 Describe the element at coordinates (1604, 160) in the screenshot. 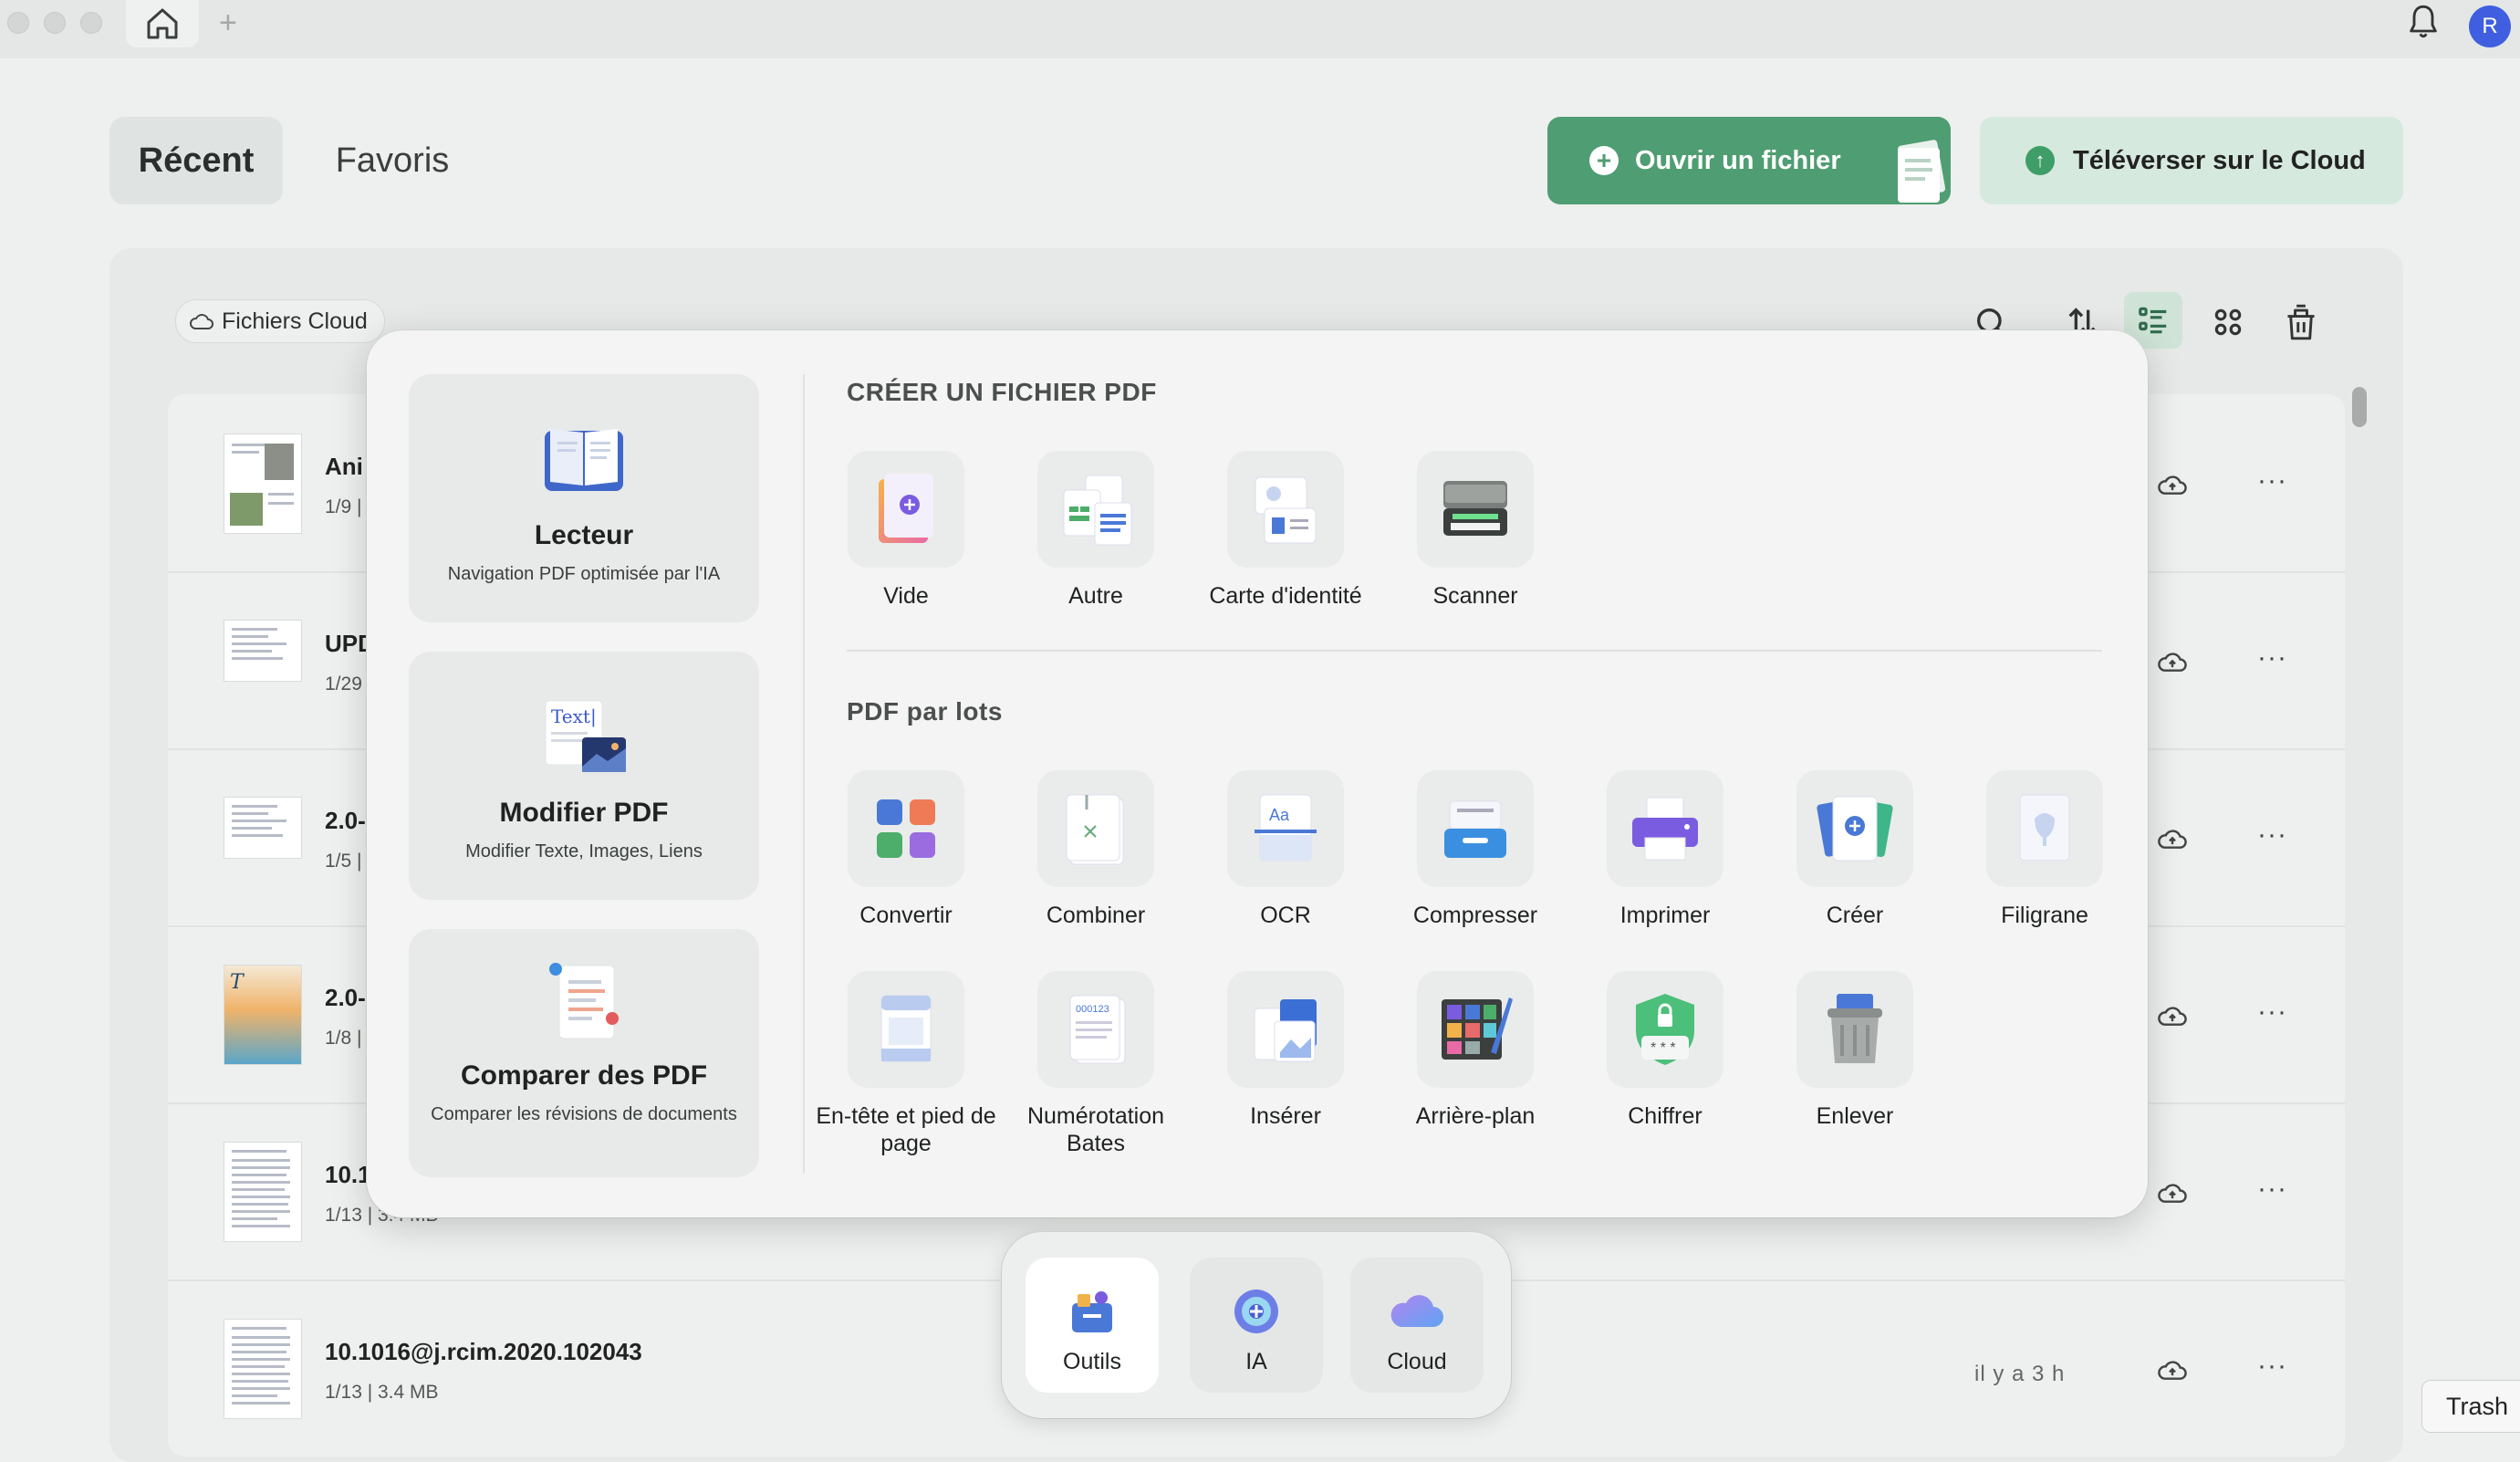

I see `plus-circle-icon: +` at that location.